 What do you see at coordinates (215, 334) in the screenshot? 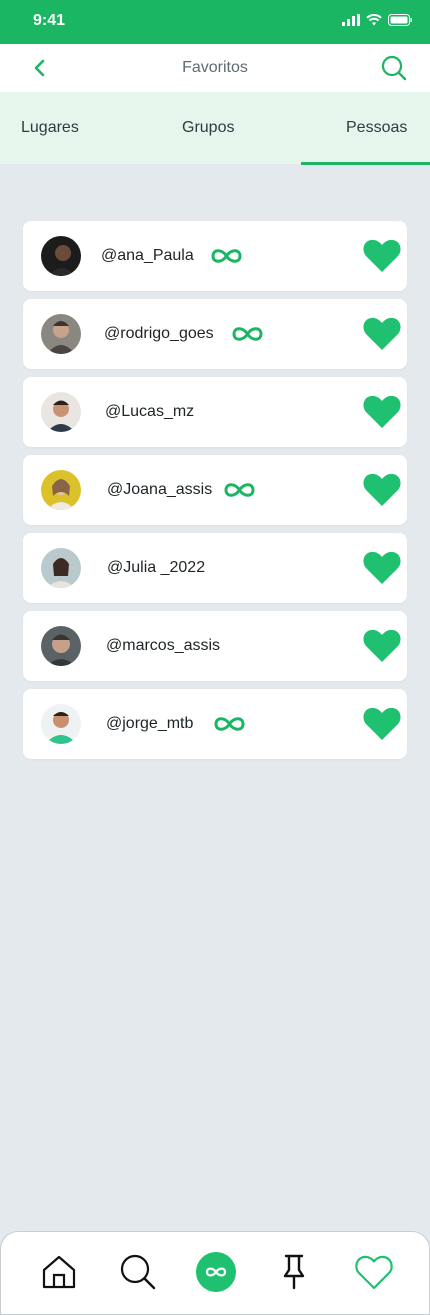
I see `list-item: @rodrigo_goes` at bounding box center [215, 334].